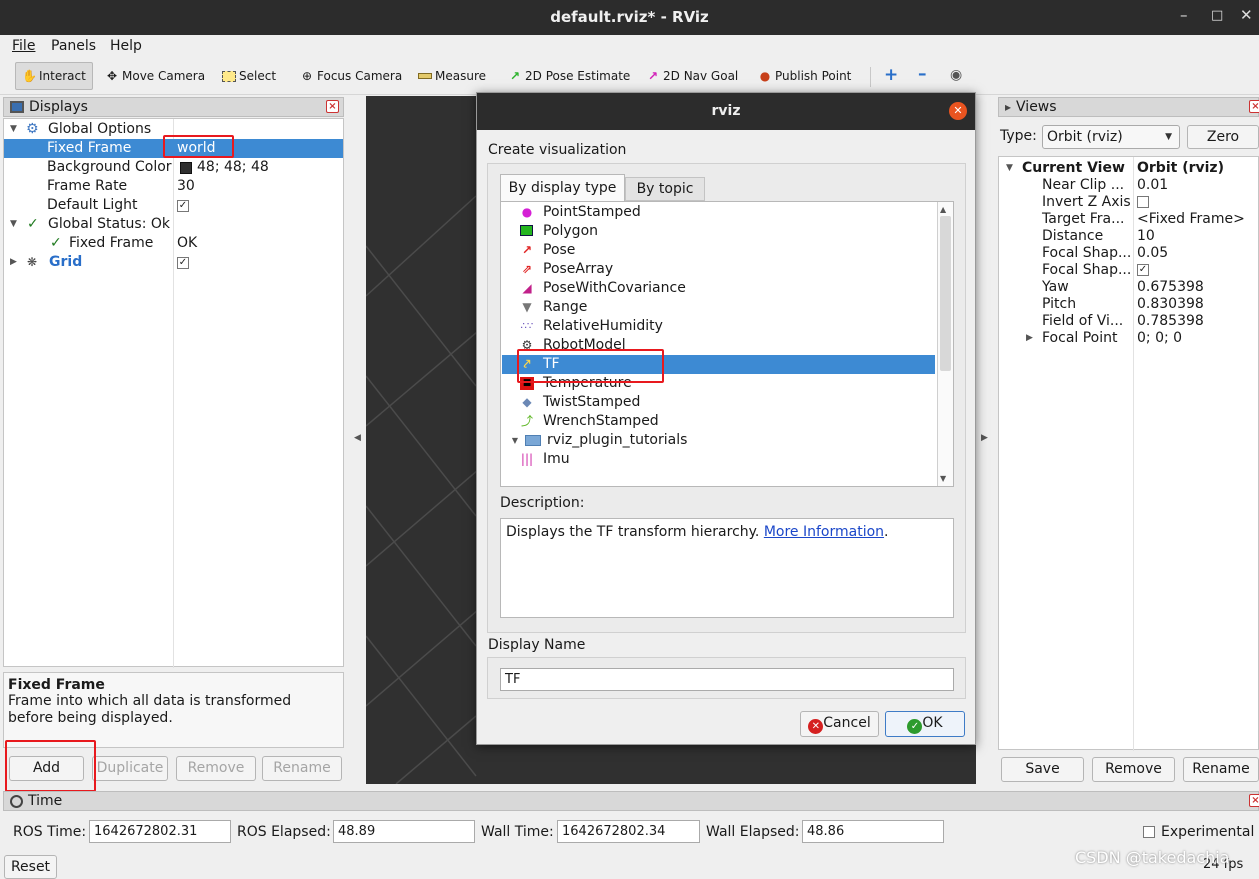 The height and width of the screenshot is (879, 1259). What do you see at coordinates (581, 402) in the screenshot?
I see `list-item-twiststamped: ◆ TwistStamped` at bounding box center [581, 402].